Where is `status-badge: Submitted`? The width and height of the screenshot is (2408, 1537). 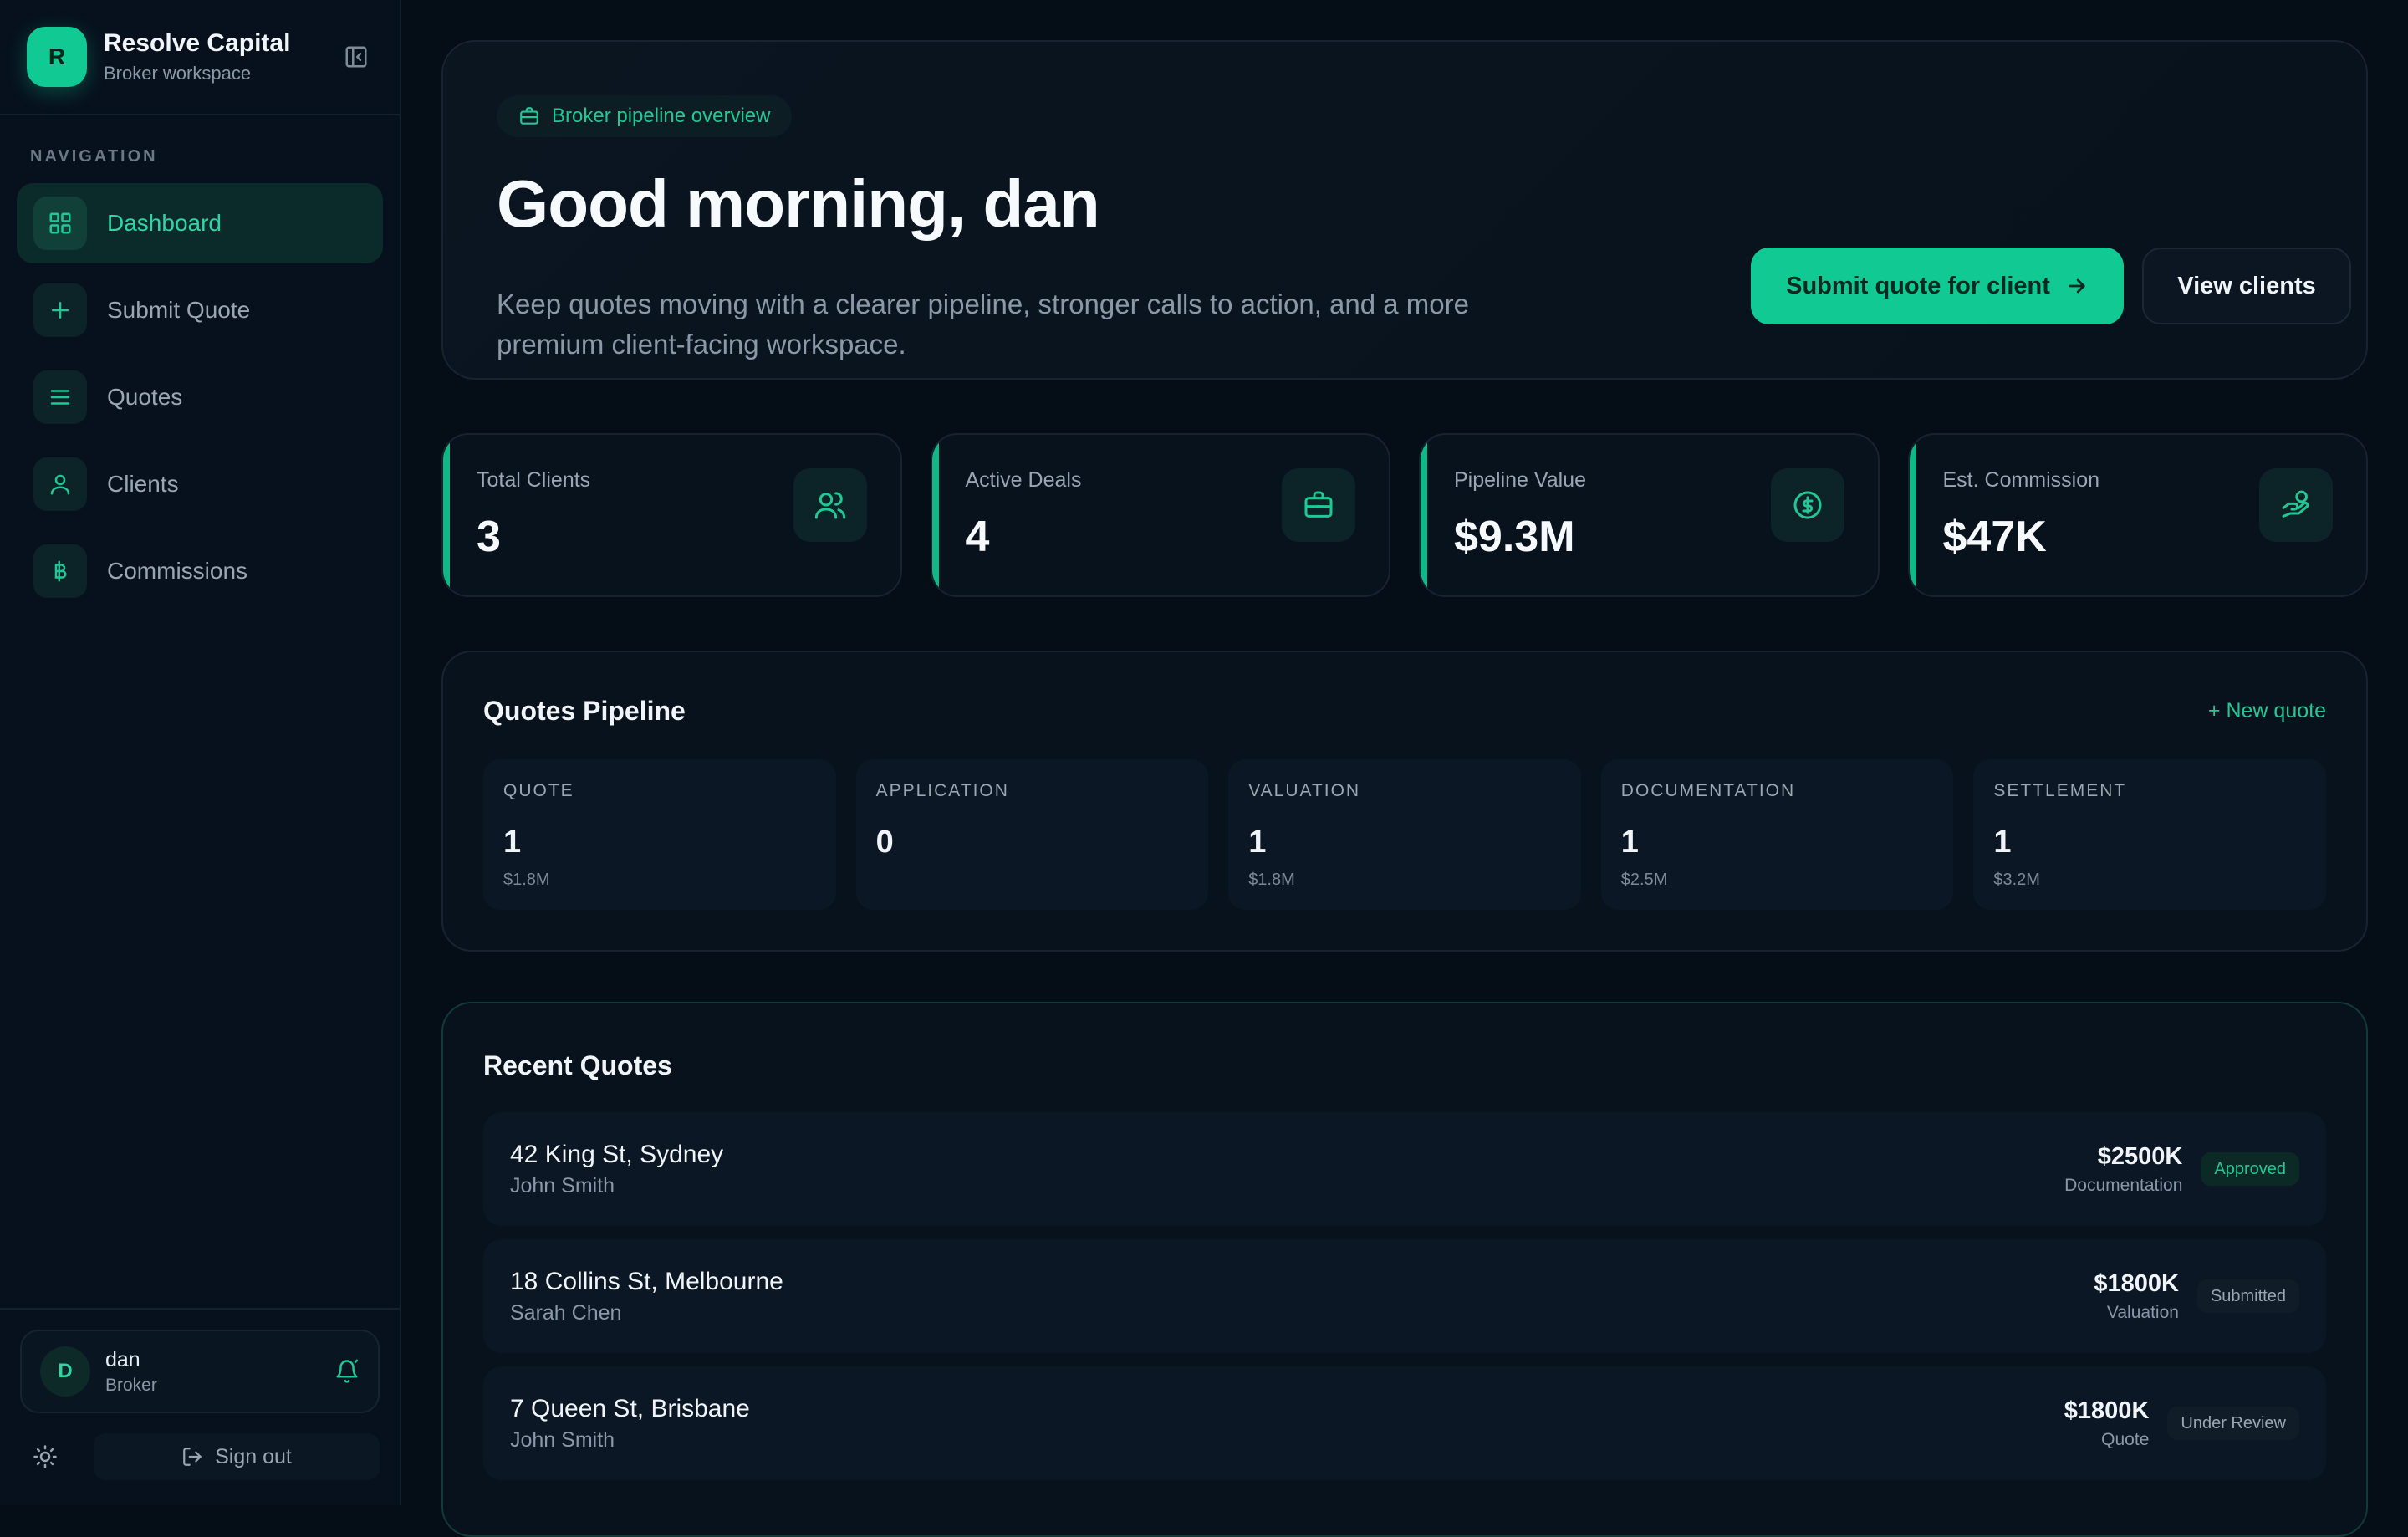
status-badge: Submitted is located at coordinates (2247, 1296).